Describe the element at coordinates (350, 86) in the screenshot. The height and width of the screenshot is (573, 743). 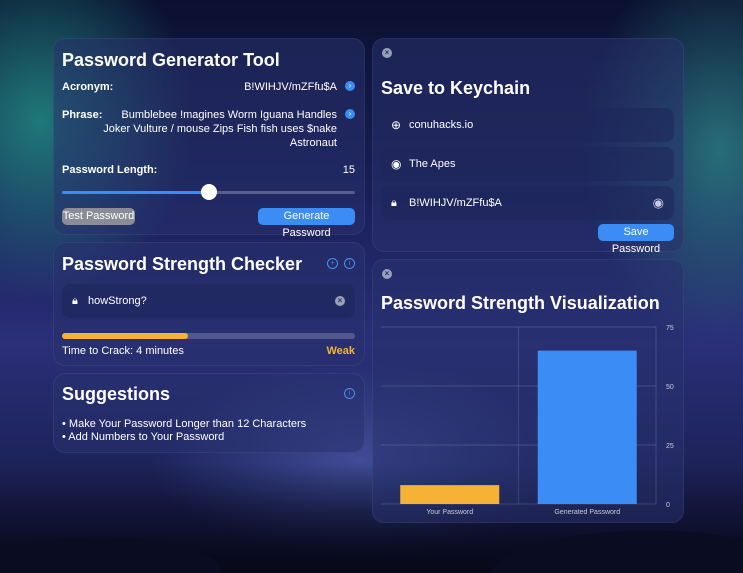
I see `copy-acronym-icon: ›` at that location.